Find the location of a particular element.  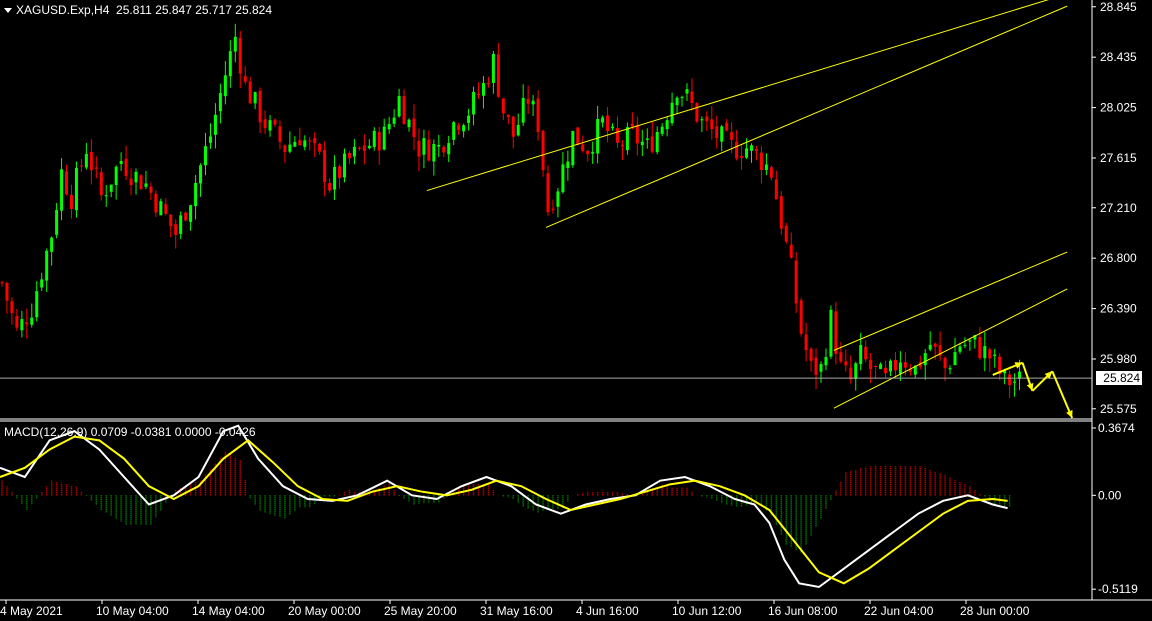

time-tick-label: 25 May 20:00 is located at coordinates (420, 611).